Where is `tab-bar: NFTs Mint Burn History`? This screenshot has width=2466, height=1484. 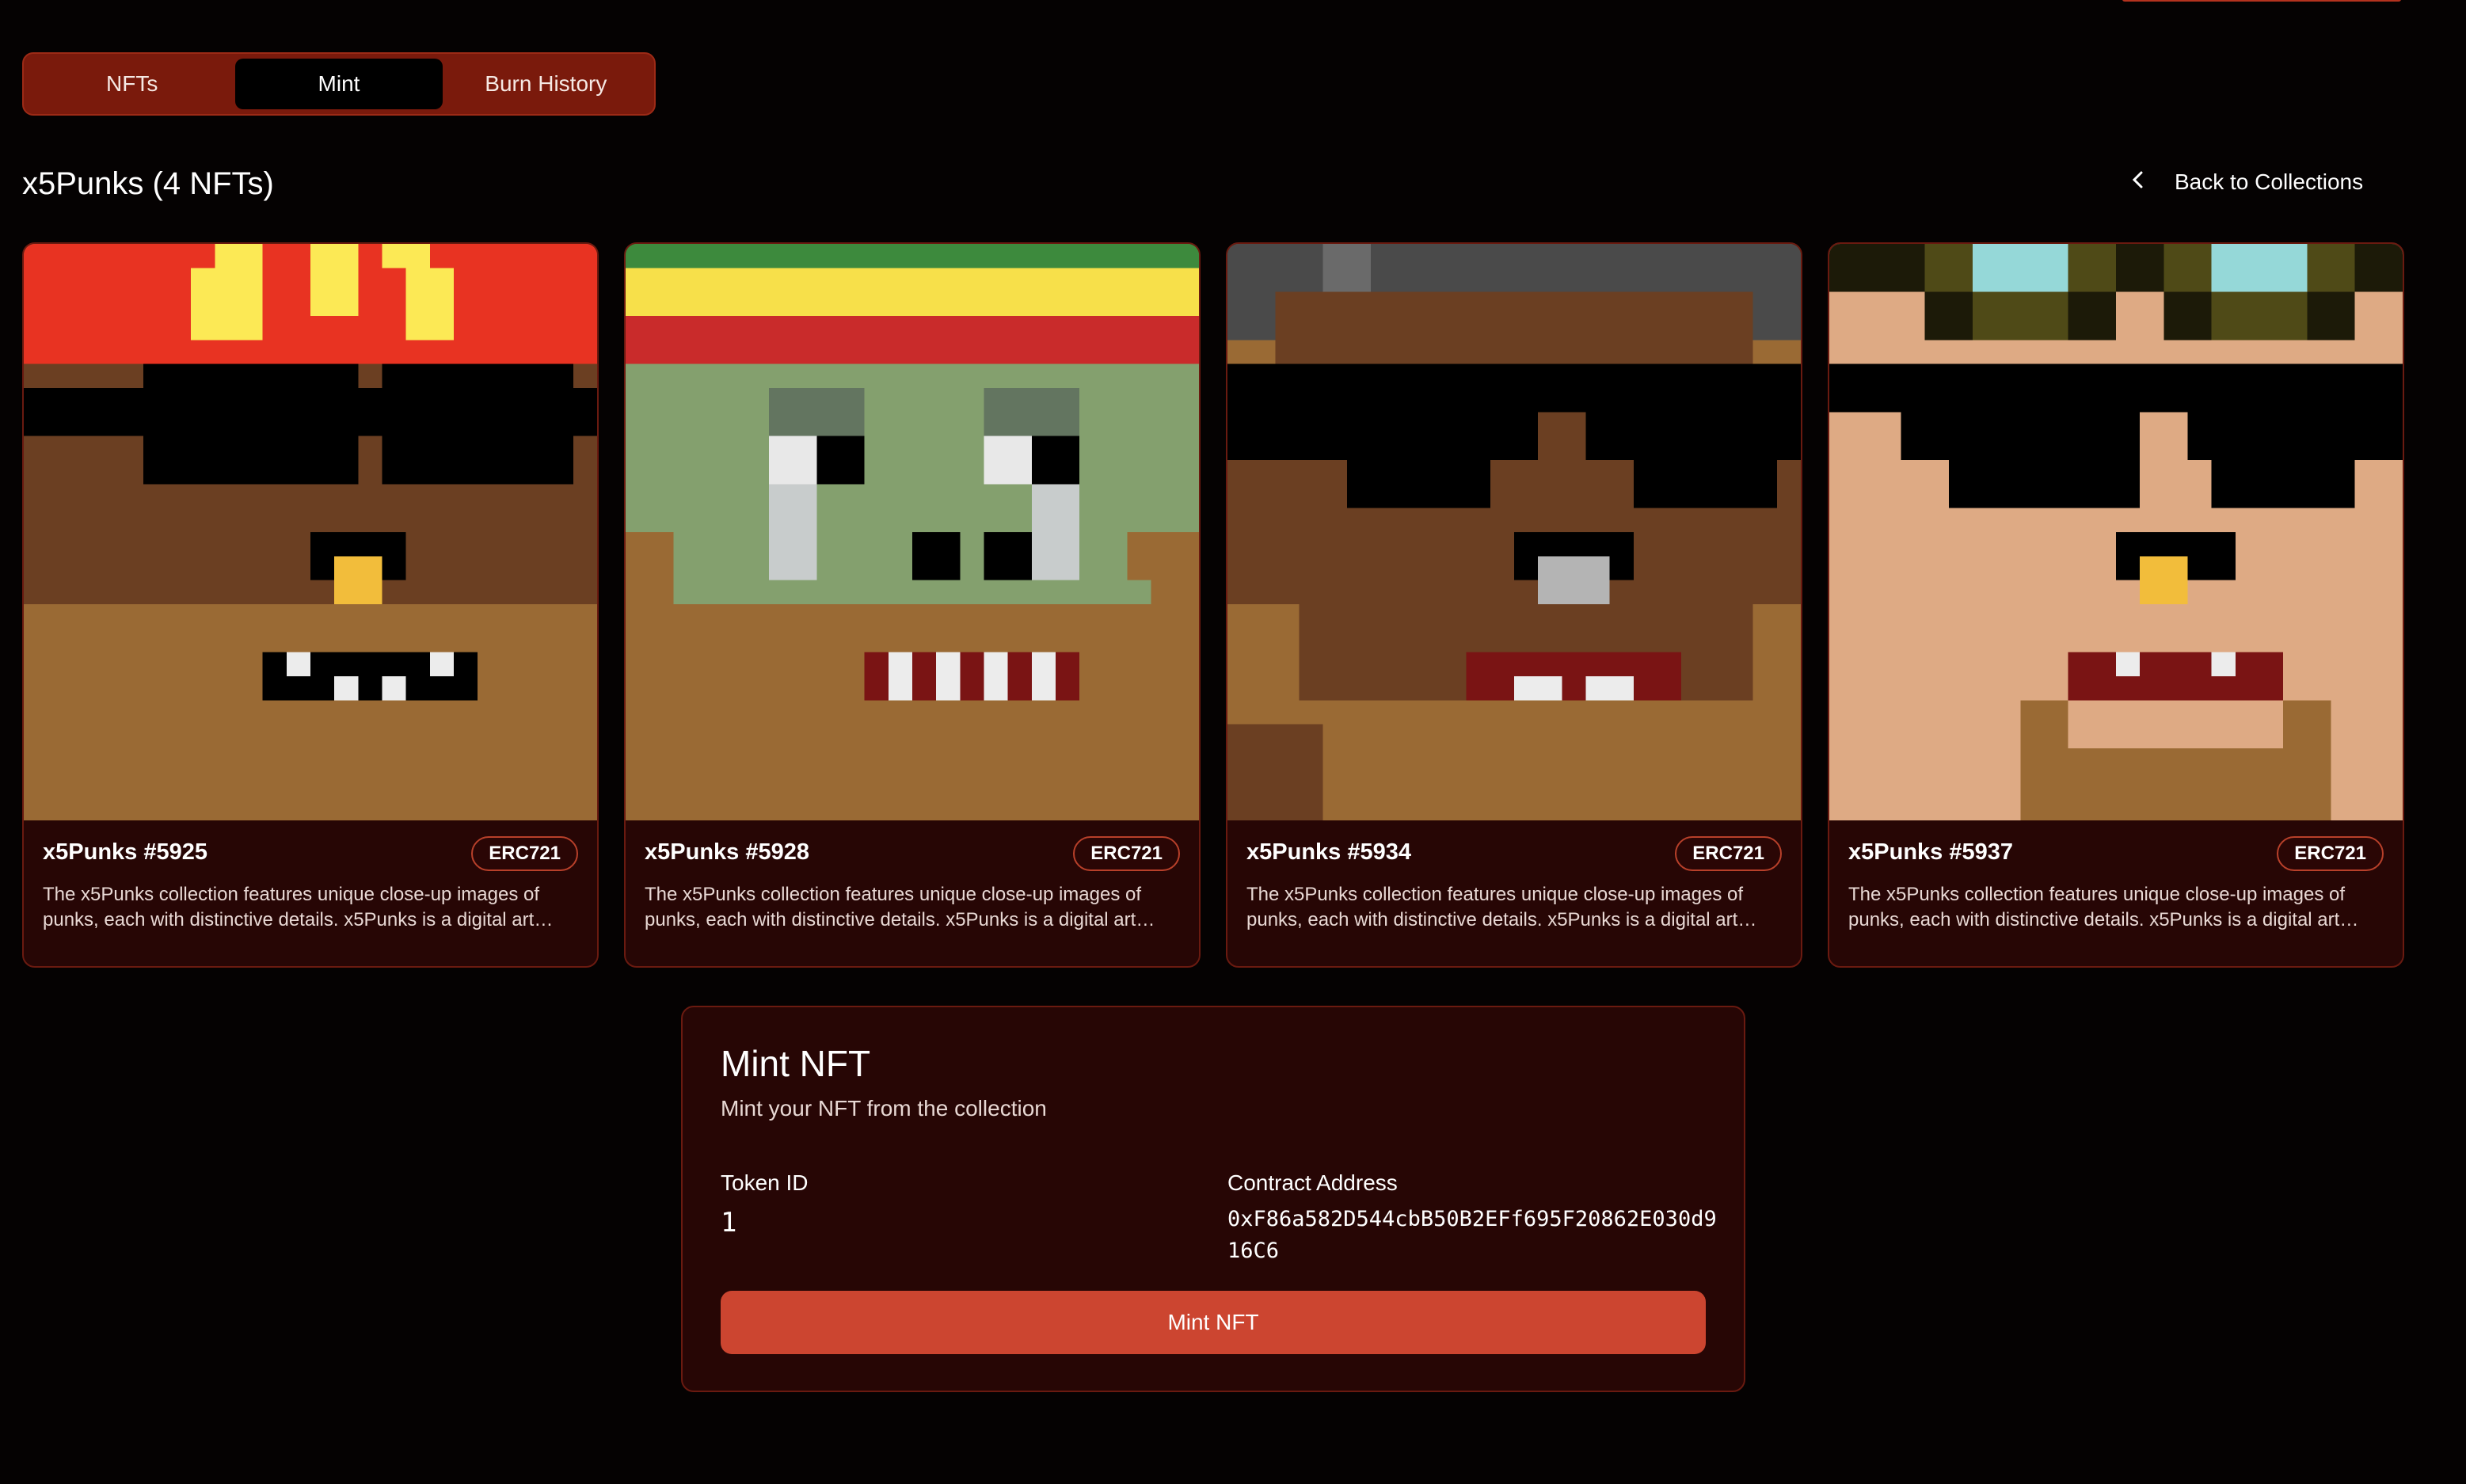
tab-bar: NFTs Mint Burn History is located at coordinates (339, 84).